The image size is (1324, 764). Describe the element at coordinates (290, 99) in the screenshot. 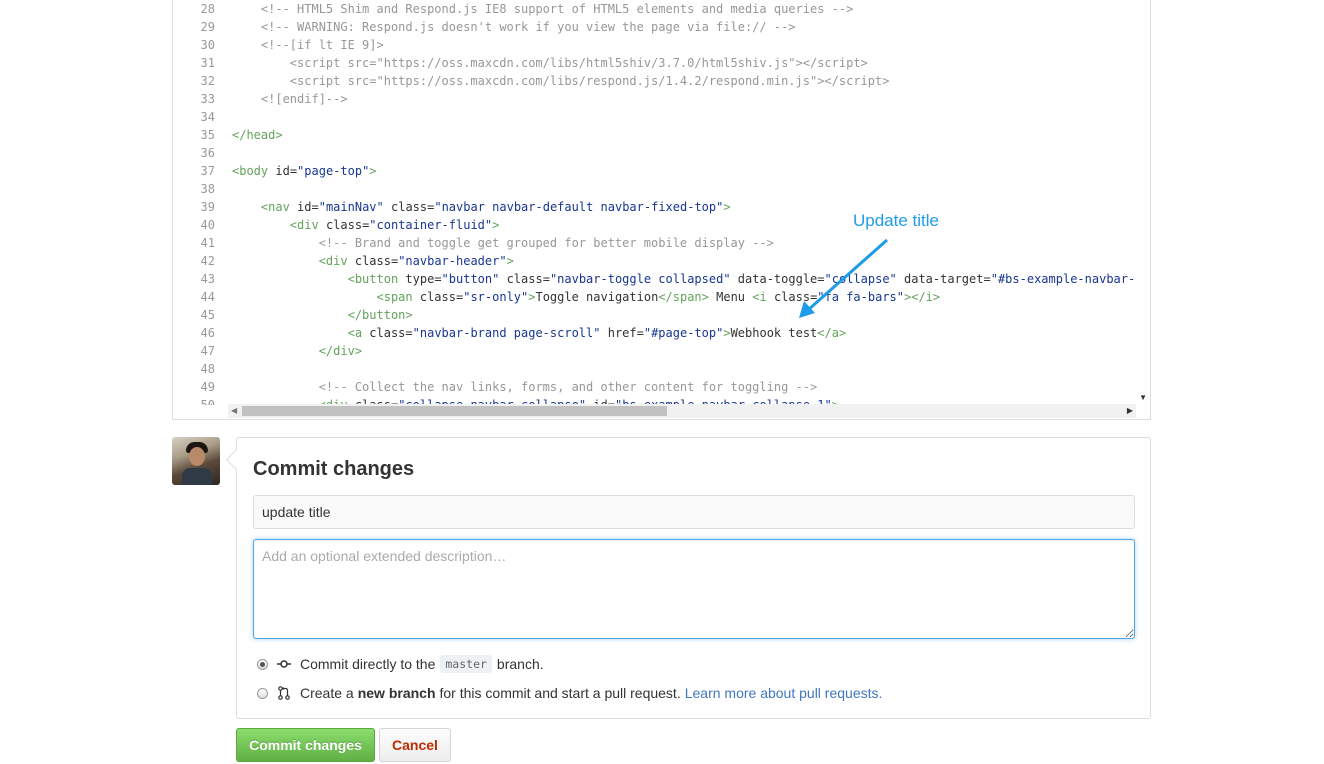

I see `line-code: <![endif]-->` at that location.